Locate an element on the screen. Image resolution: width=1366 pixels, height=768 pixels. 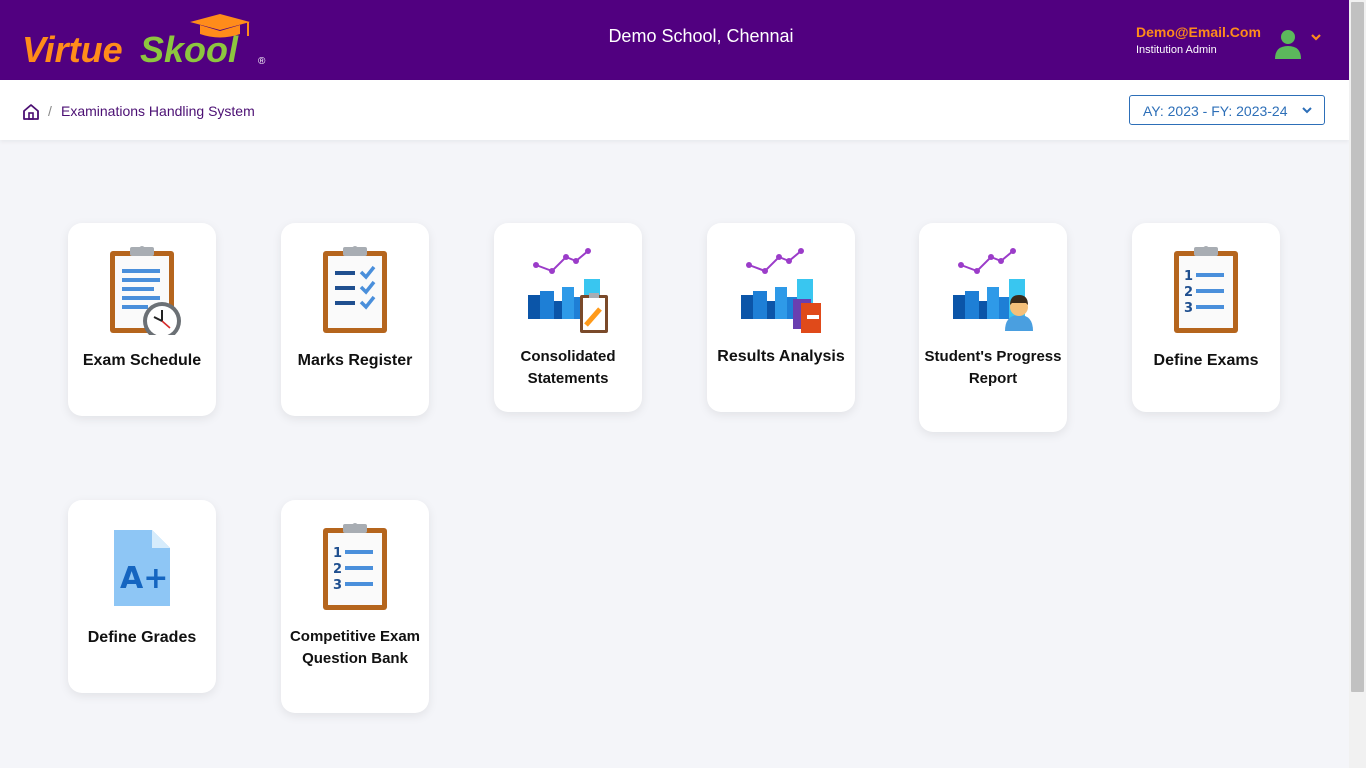
chart-clipboard-icon is located at coordinates (568, 290).